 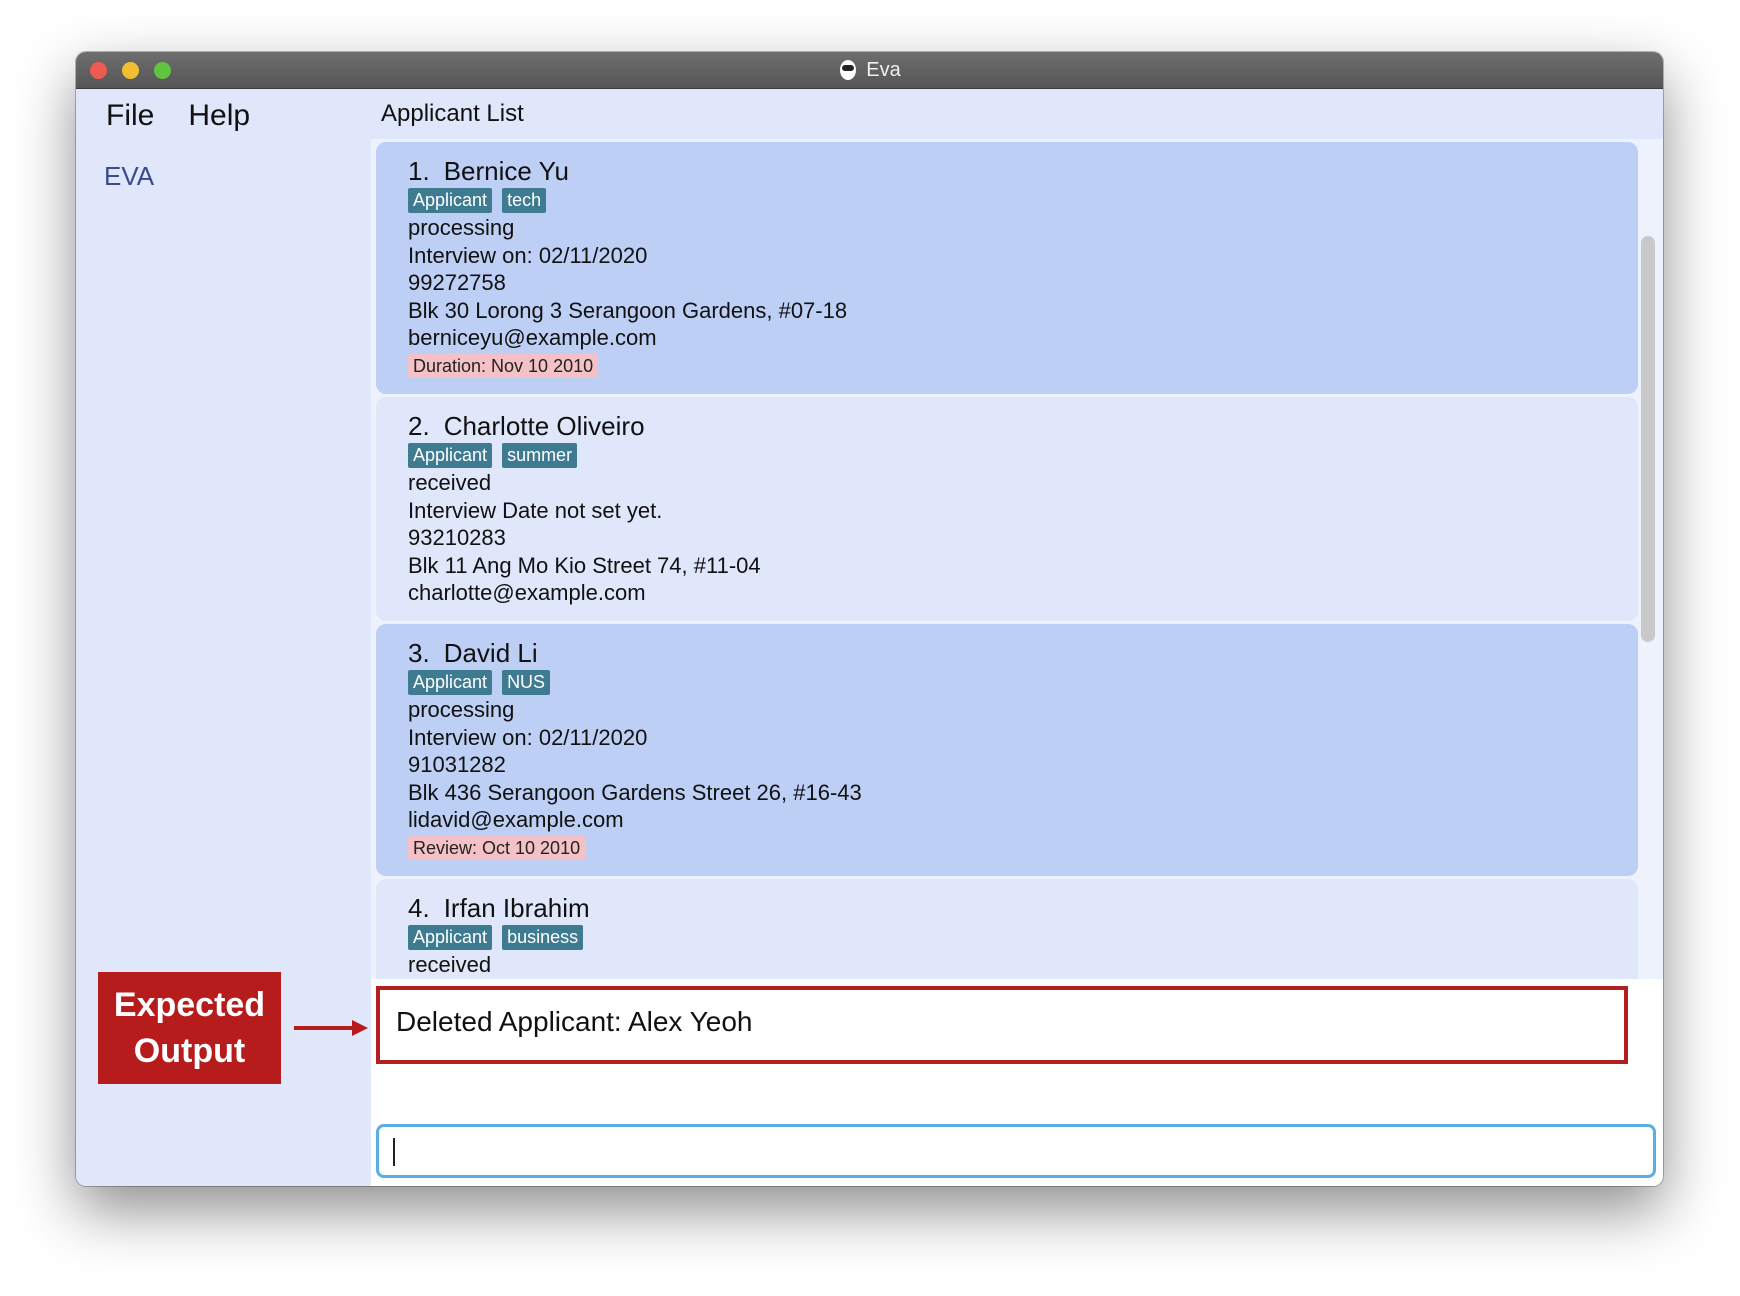 What do you see at coordinates (394, 1152) in the screenshot?
I see `text-caret` at bounding box center [394, 1152].